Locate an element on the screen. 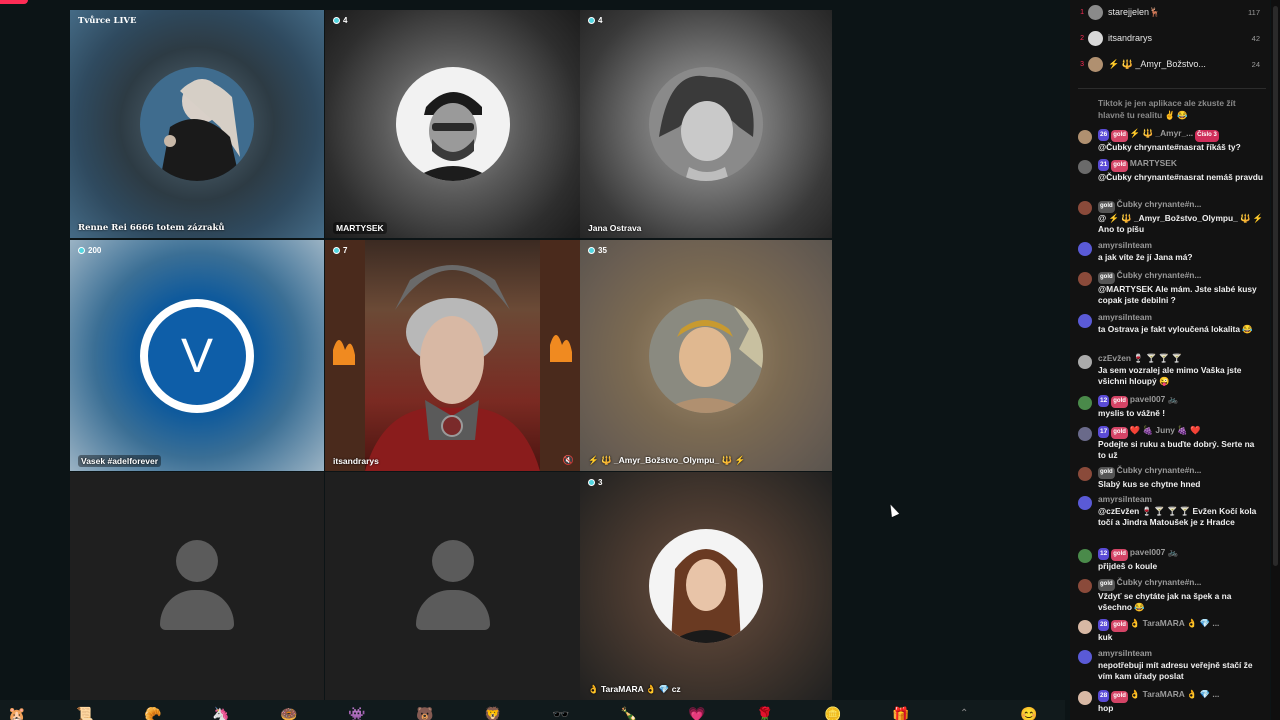  gift-item-3: 🦄 is located at coordinates (220, 713).